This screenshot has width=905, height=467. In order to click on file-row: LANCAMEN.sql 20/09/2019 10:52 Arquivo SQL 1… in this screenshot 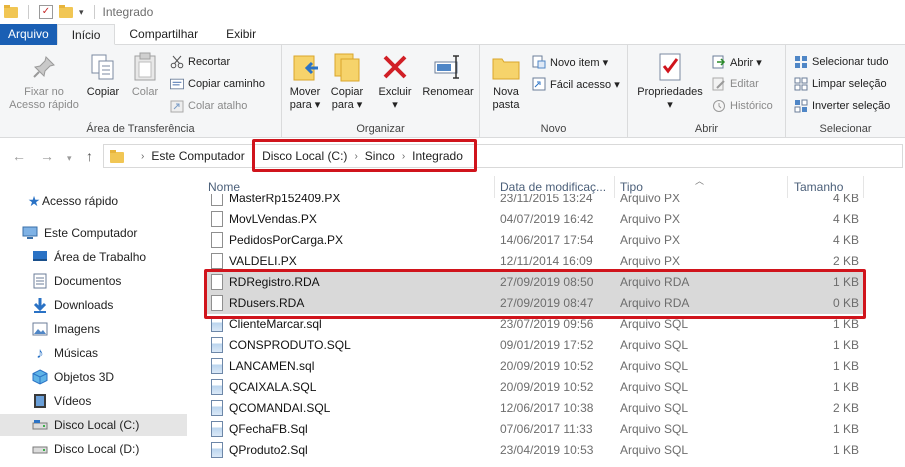, I will do `click(536, 366)`.